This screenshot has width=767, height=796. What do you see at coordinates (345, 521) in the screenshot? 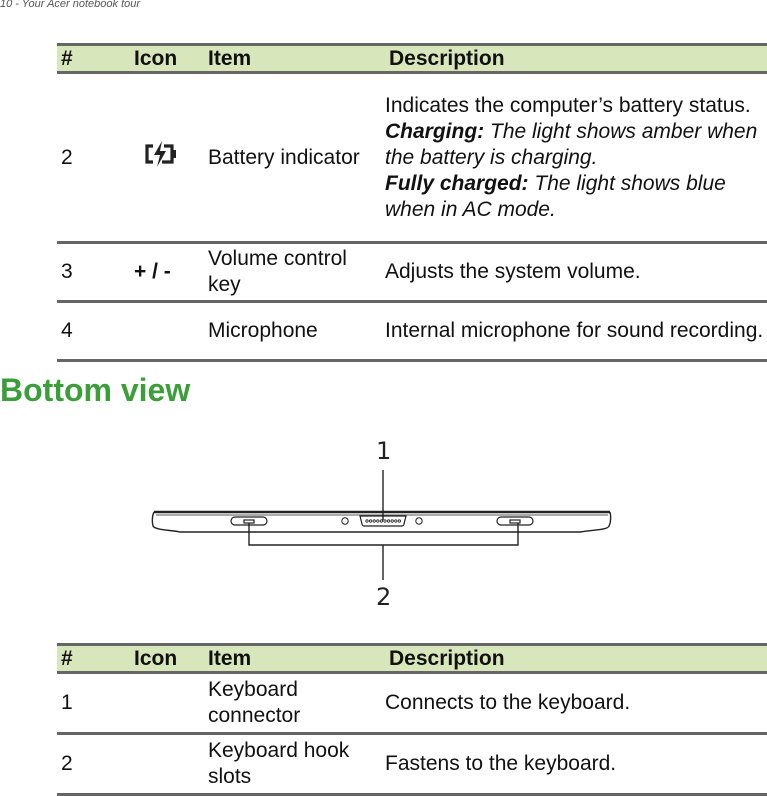
I see `left-screw-hole` at bounding box center [345, 521].